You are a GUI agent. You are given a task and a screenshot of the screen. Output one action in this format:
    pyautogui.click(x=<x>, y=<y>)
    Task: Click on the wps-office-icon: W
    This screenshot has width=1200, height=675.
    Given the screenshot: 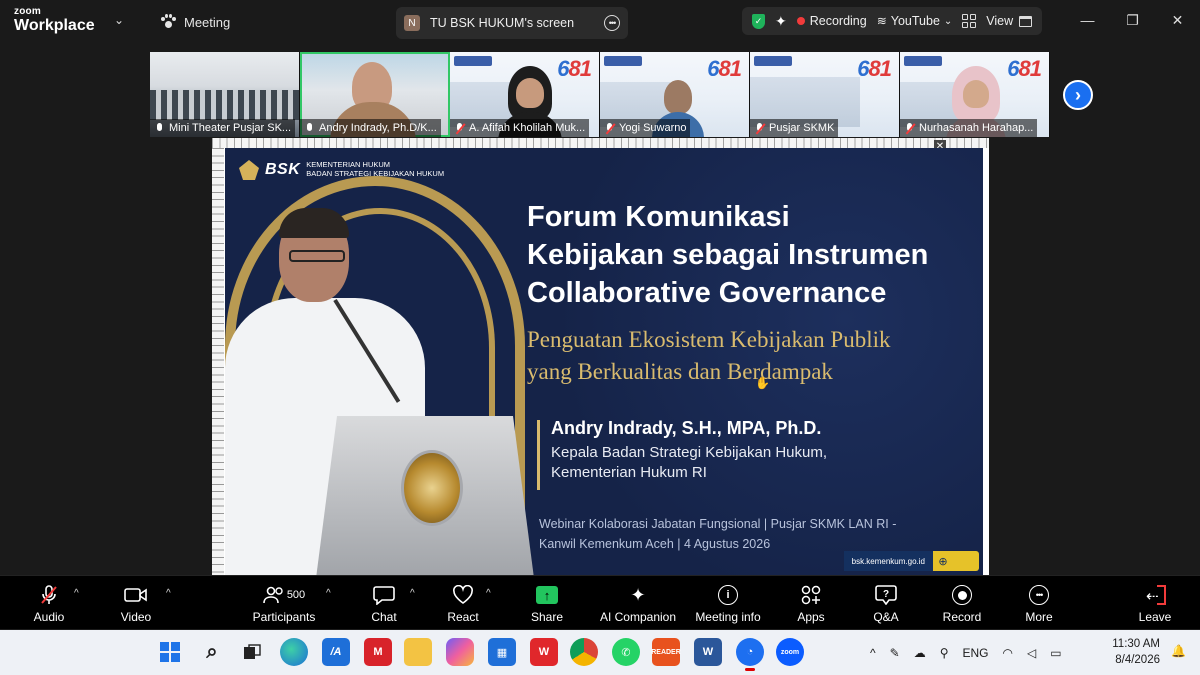 What is the action you would take?
    pyautogui.click(x=544, y=652)
    